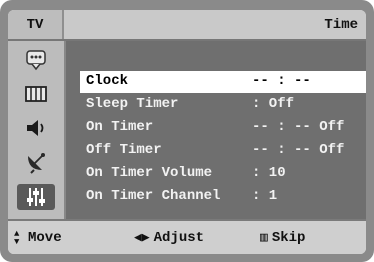  What do you see at coordinates (223, 151) in the screenshot?
I see `menu-item-off-timer: Off Timer -- : -- Off` at bounding box center [223, 151].